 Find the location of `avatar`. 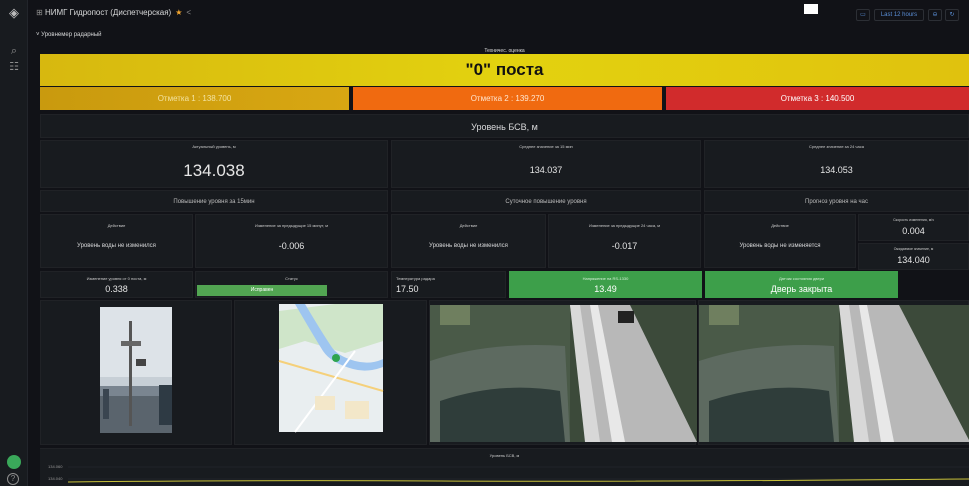

avatar is located at coordinates (14, 462).